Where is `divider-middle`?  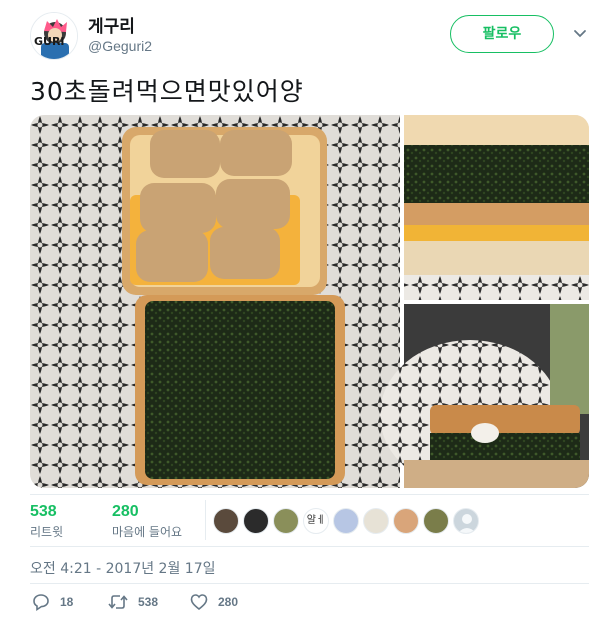 divider-middle is located at coordinates (309, 546).